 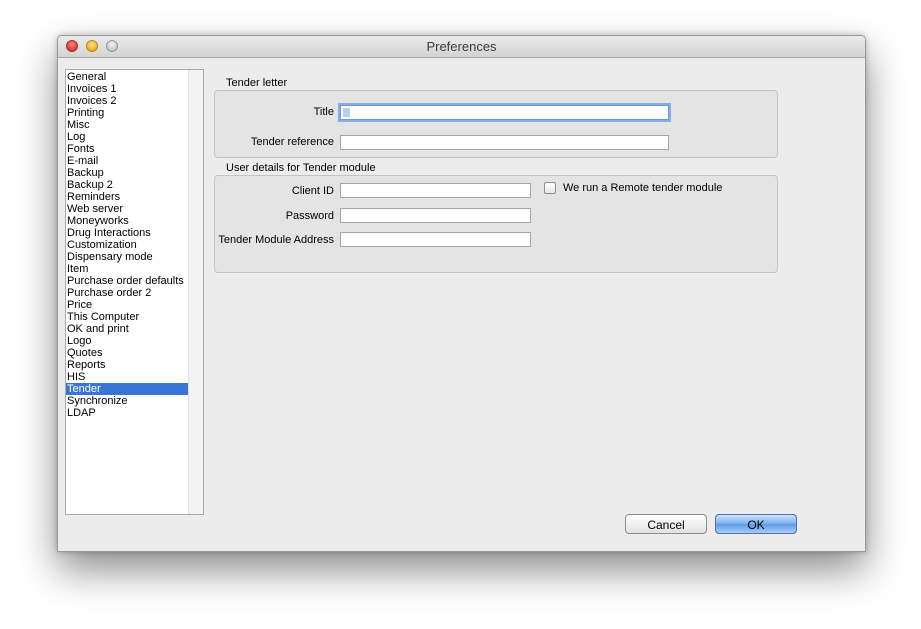 What do you see at coordinates (127, 161) in the screenshot?
I see `sidebar-item-e-mail: E-mail` at bounding box center [127, 161].